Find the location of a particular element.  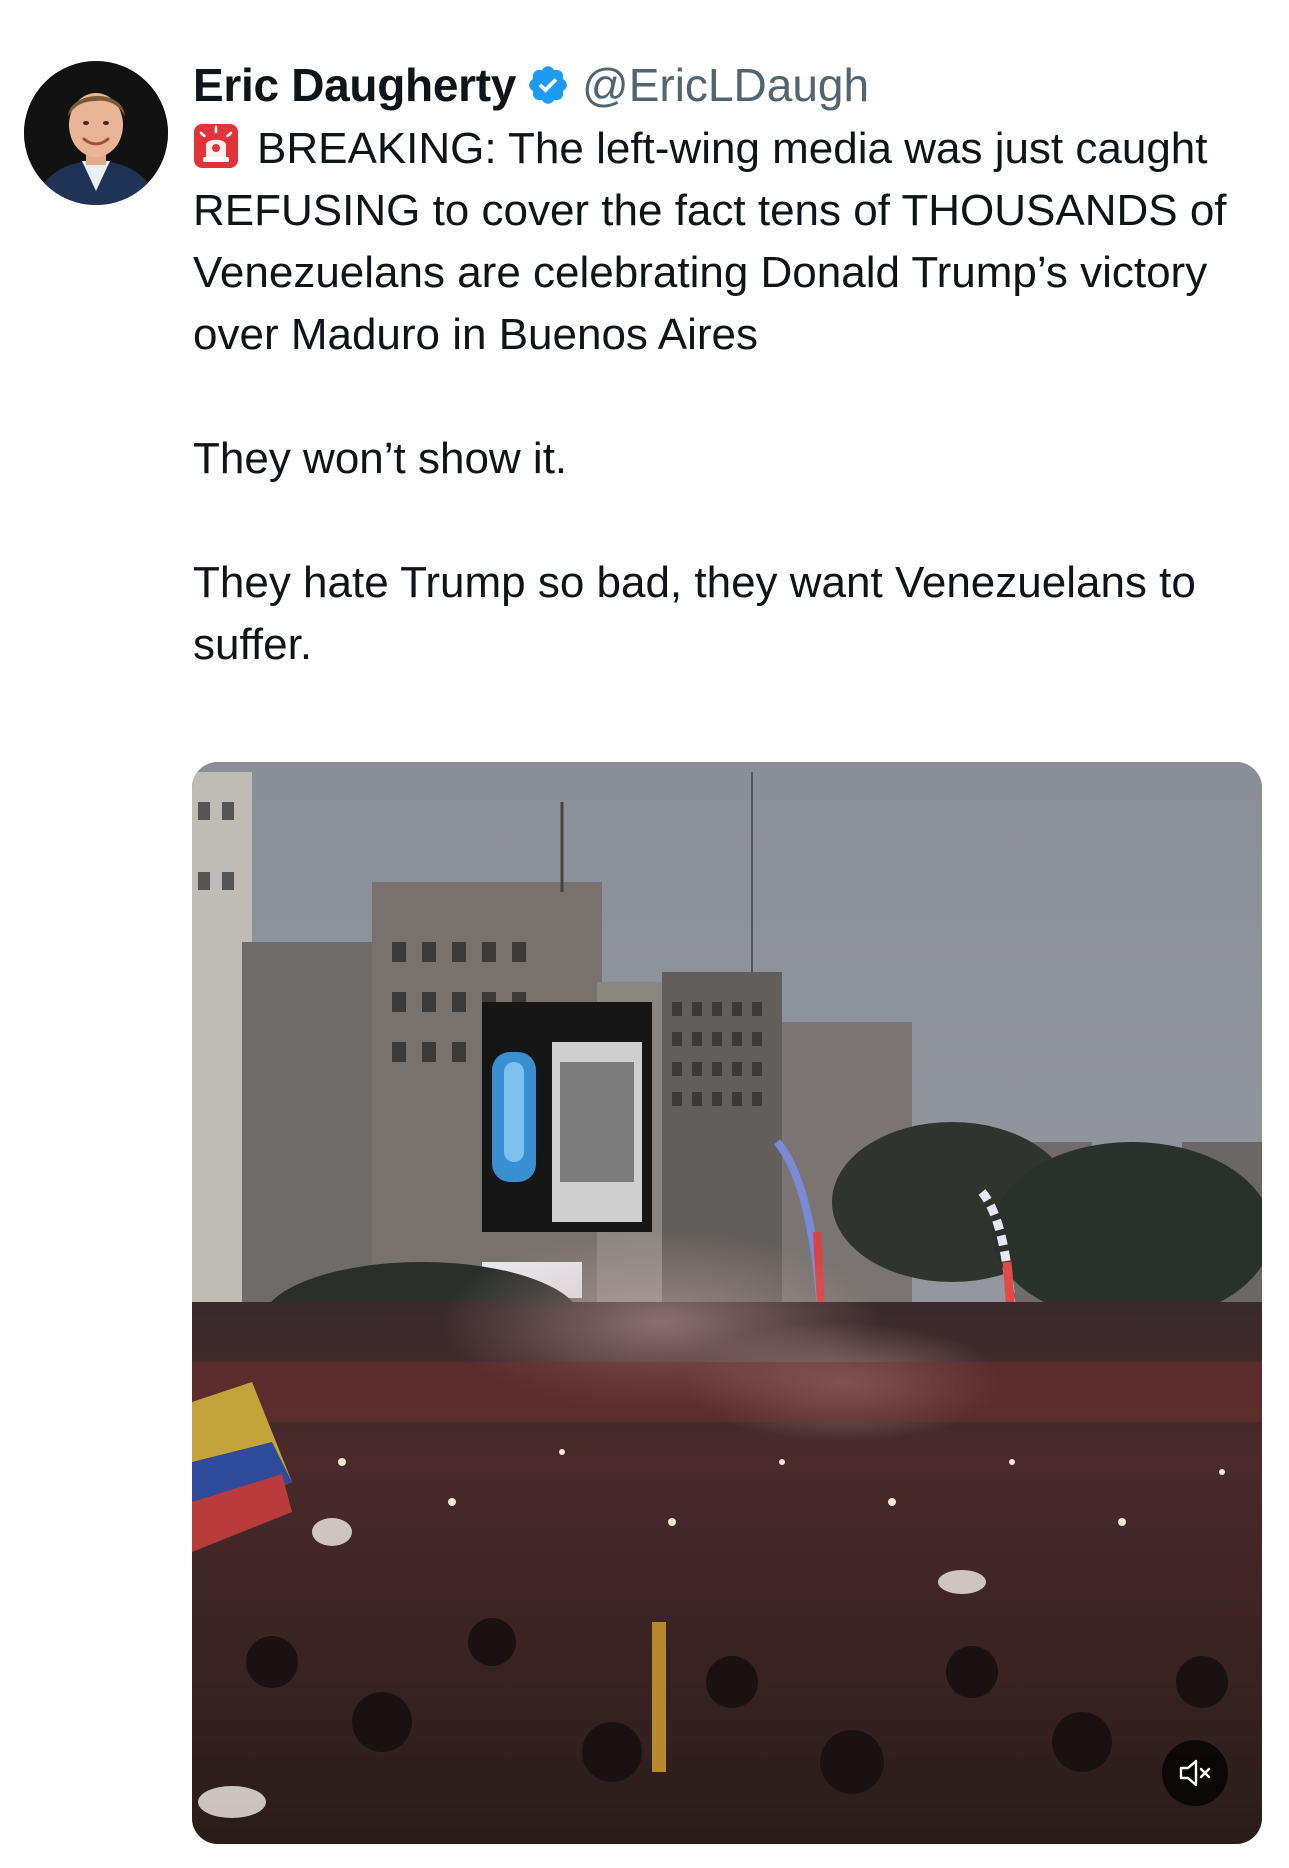

mute-button is located at coordinates (1195, 1773).